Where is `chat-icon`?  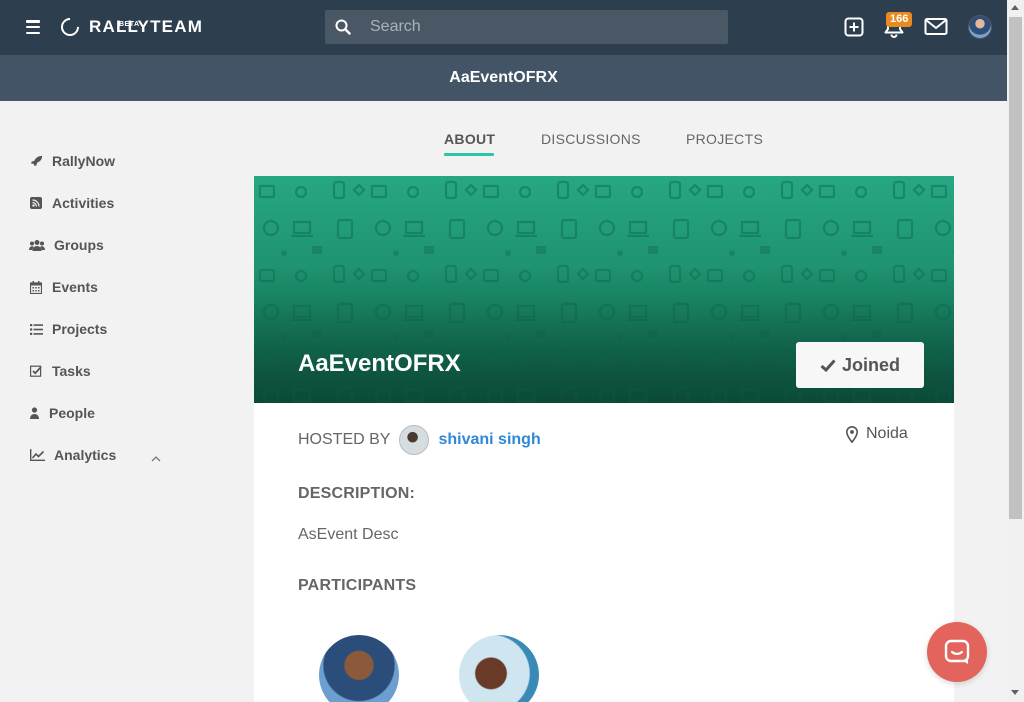 chat-icon is located at coordinates (957, 651).